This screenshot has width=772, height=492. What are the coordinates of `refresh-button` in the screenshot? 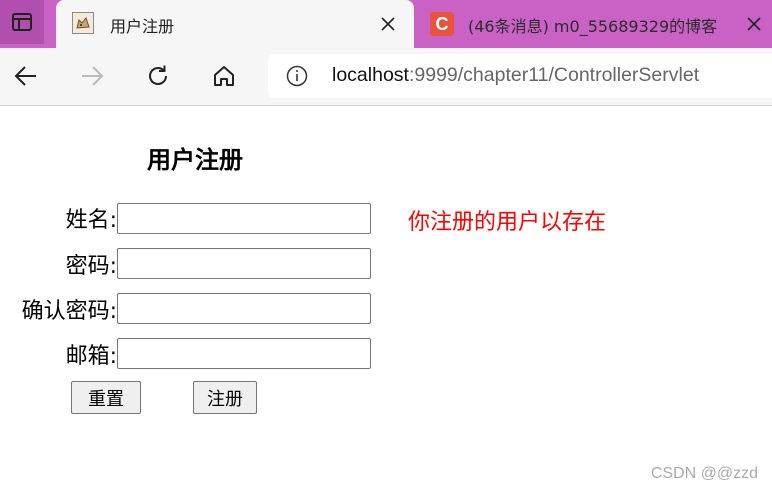 It's located at (158, 76).